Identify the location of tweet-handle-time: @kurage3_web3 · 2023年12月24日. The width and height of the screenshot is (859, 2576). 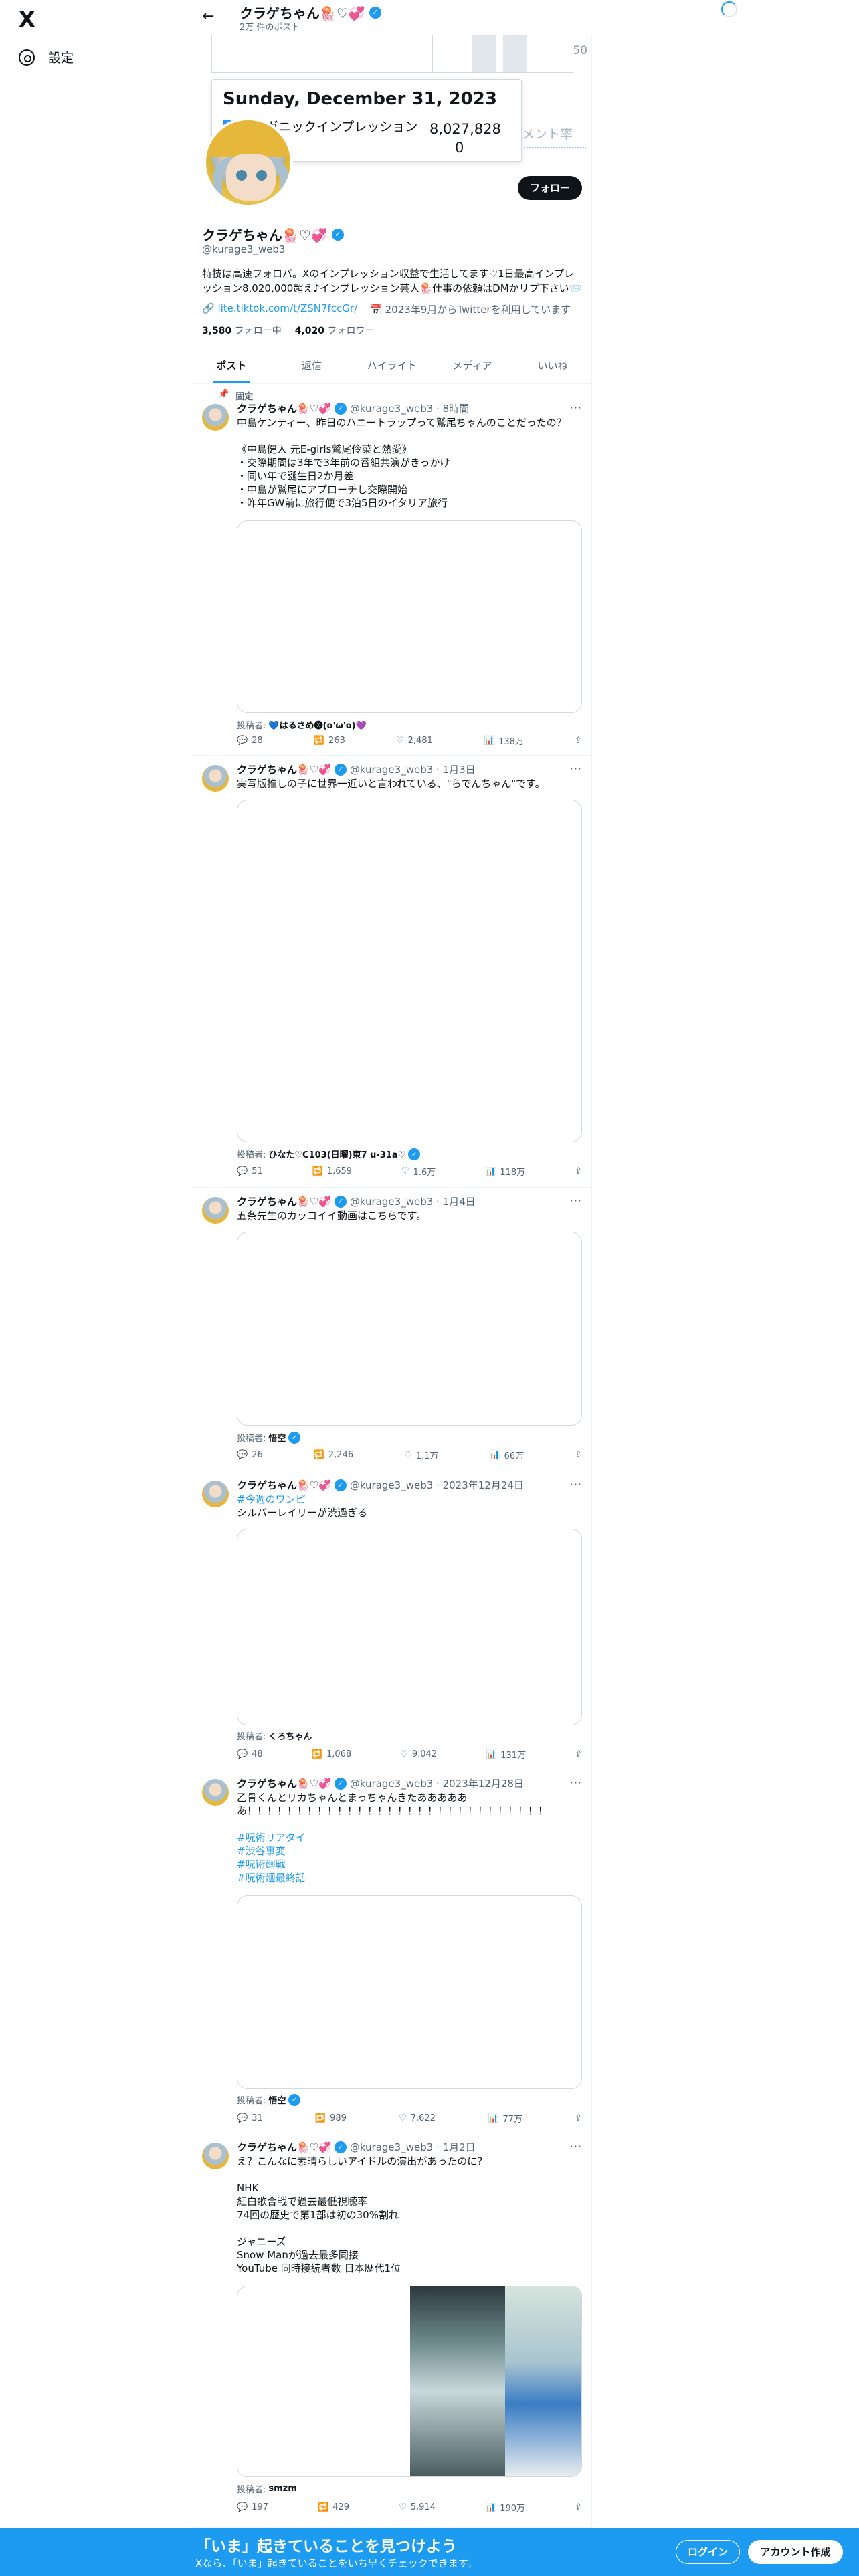
(437, 1485).